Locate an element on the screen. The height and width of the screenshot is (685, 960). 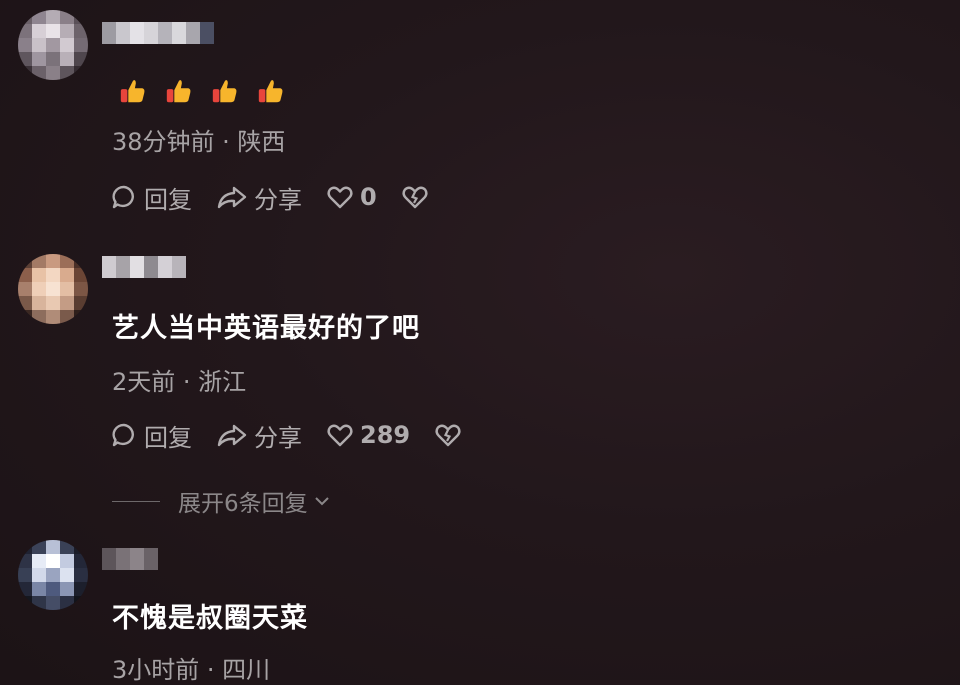
like-button: 0 is located at coordinates (351, 197).